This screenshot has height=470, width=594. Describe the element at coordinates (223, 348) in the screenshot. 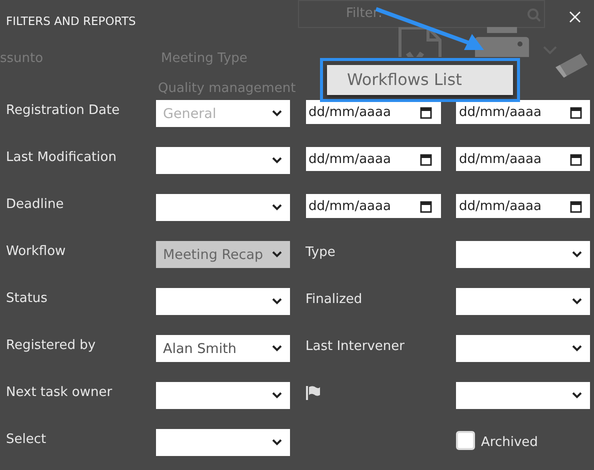

I see `dropdown: Alan Smith` at that location.